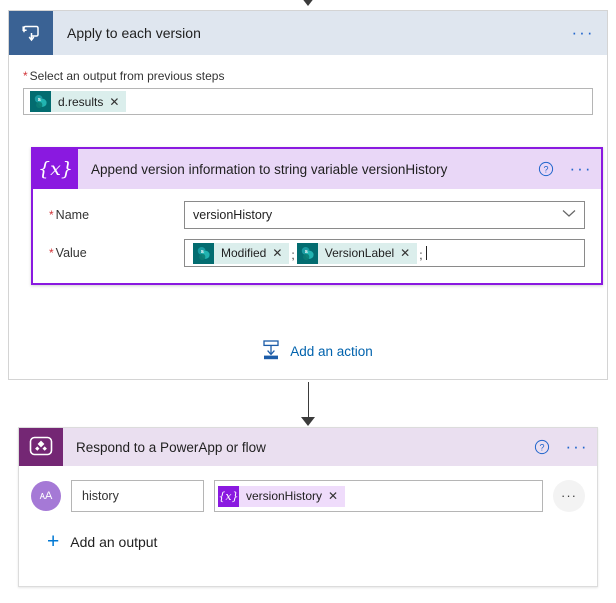 The width and height of the screenshot is (616, 603). I want to click on add-an-action-label: Add an action, so click(331, 351).